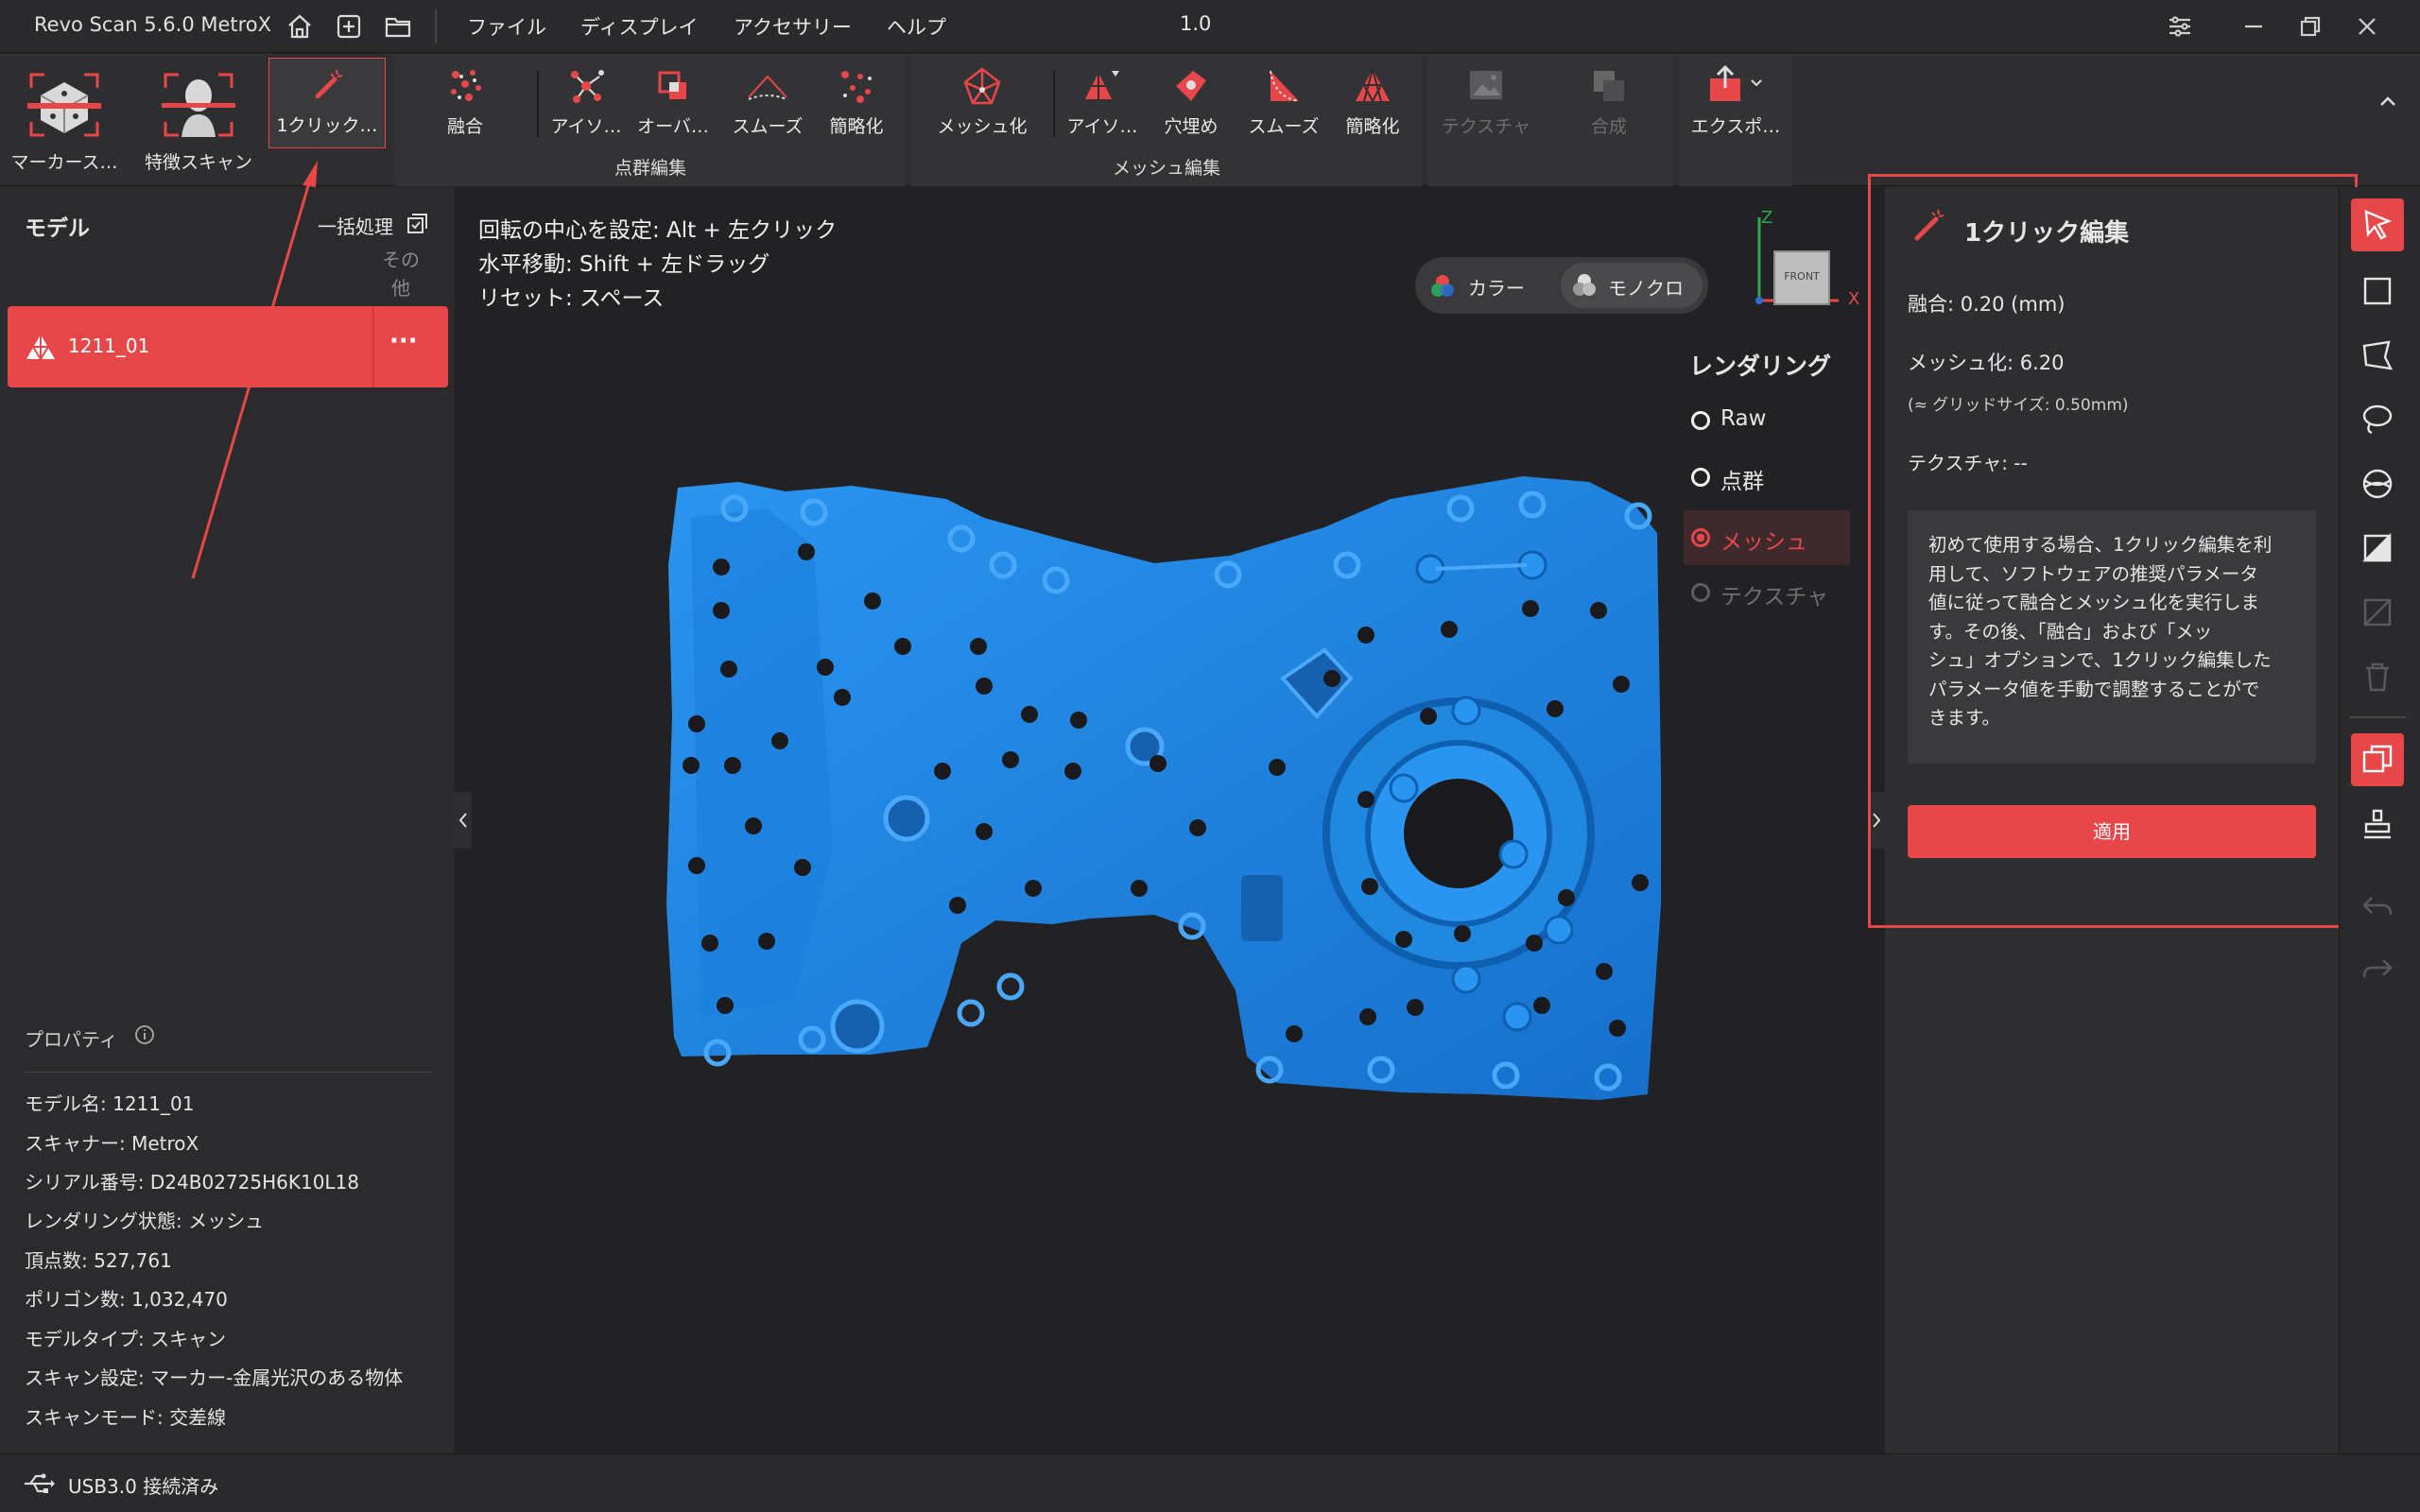  I want to click on invert-selection-icon, so click(2377, 547).